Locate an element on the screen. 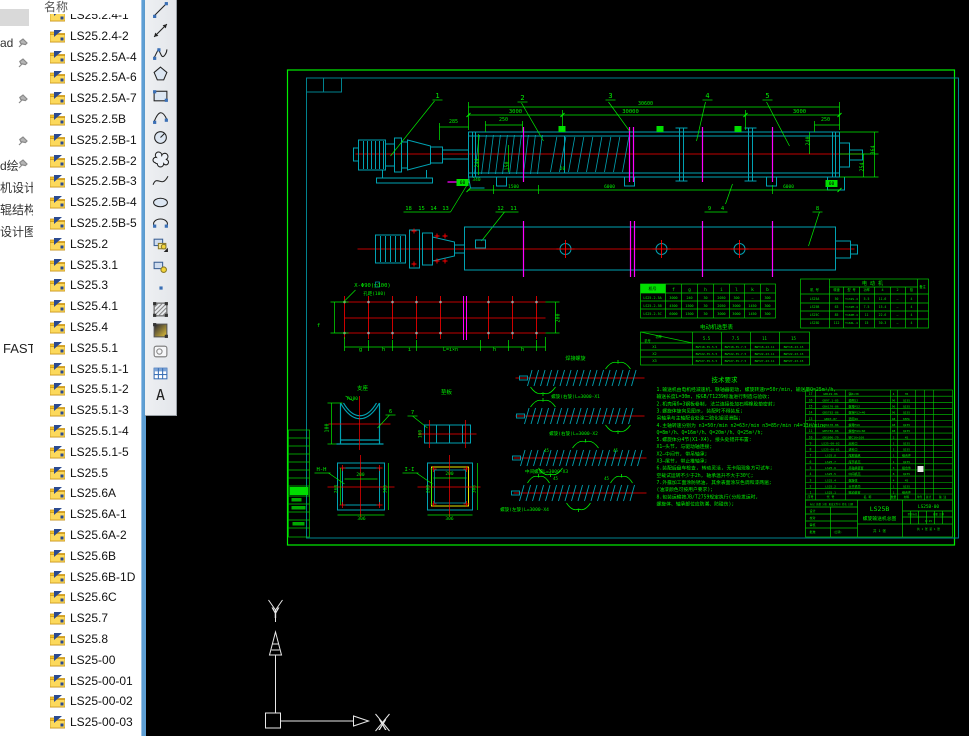 The image size is (969, 736). file-list-item: LS25.8 is located at coordinates (87, 640).